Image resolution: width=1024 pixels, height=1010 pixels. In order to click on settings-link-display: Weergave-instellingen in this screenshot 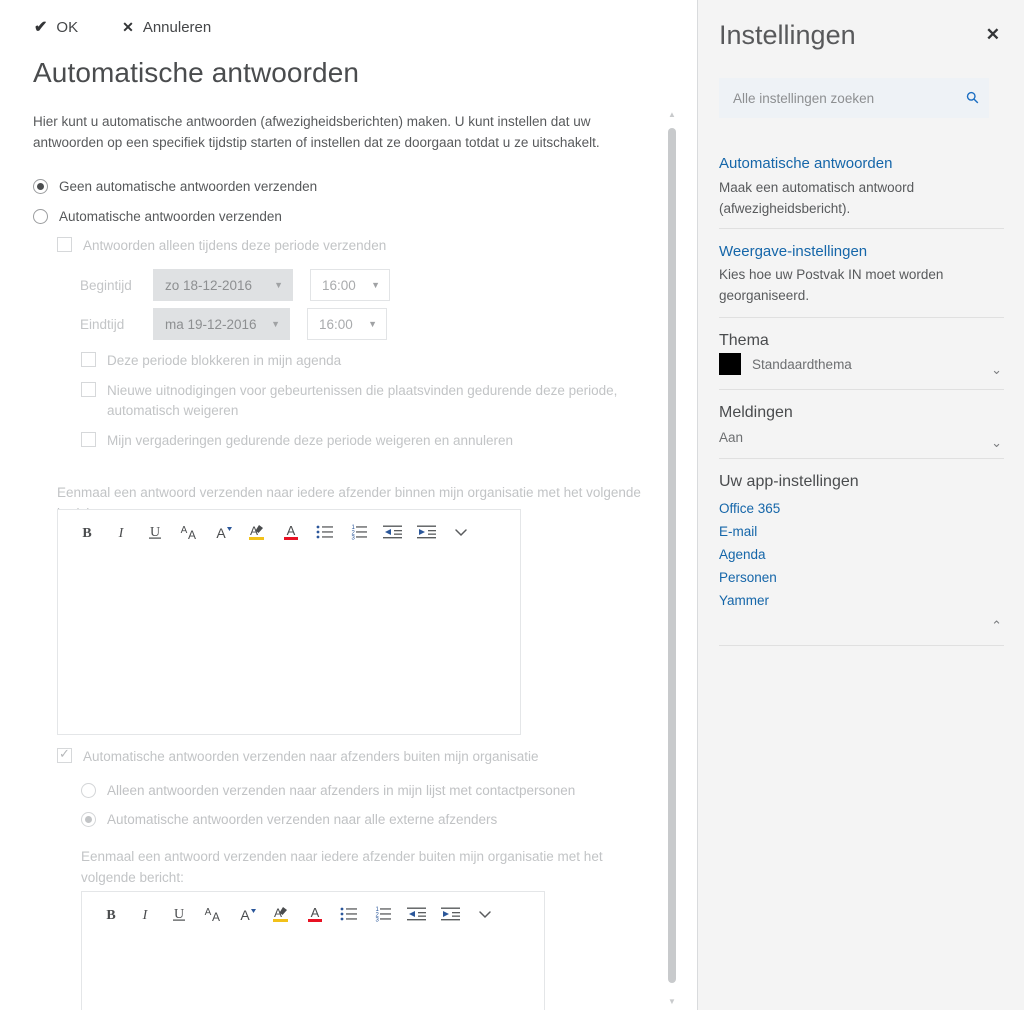, I will do `click(793, 251)`.